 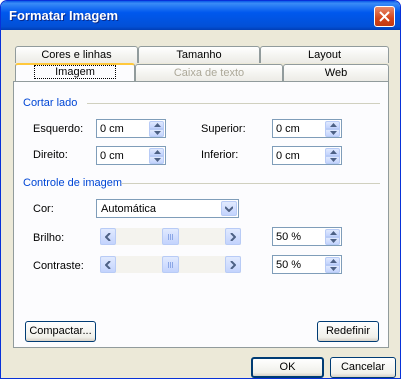 I want to click on crop-group-label: Cortar lado, so click(x=50, y=103).